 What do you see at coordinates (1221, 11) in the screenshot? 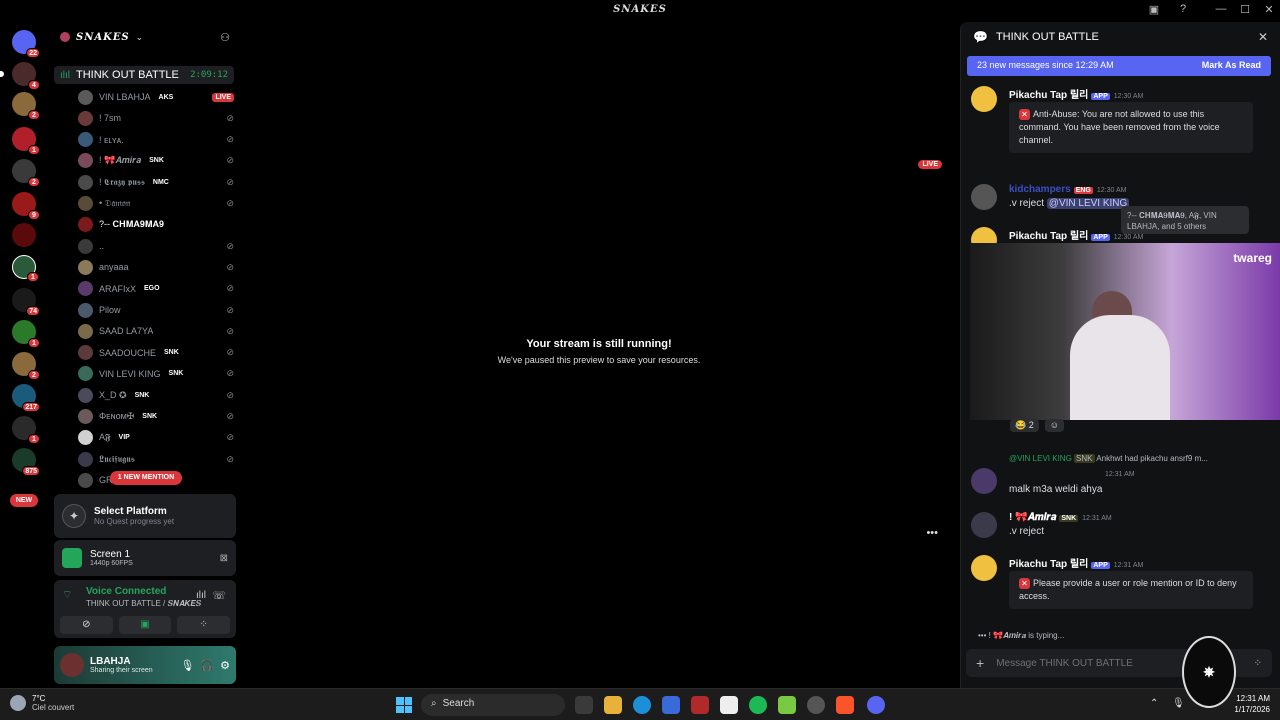
I see `minimize-button: —` at bounding box center [1221, 11].